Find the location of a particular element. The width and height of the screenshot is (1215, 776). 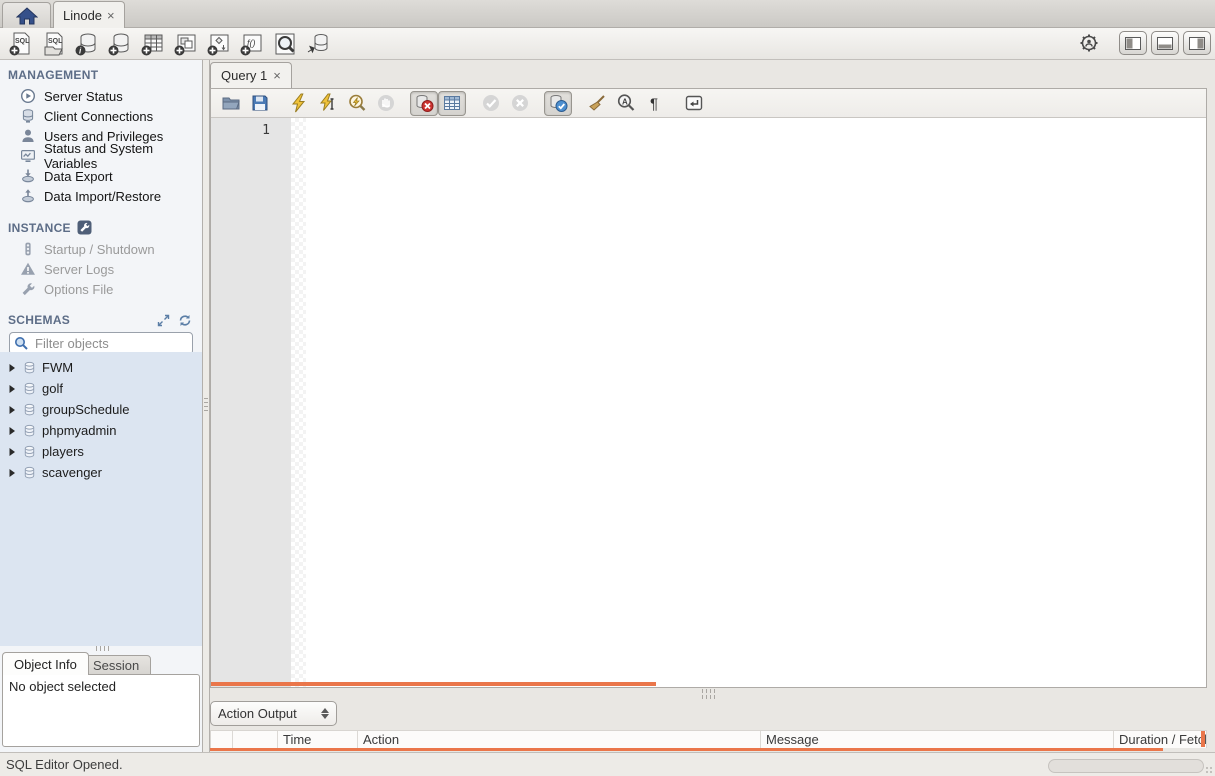

execute-lightning-icon is located at coordinates (298, 103).